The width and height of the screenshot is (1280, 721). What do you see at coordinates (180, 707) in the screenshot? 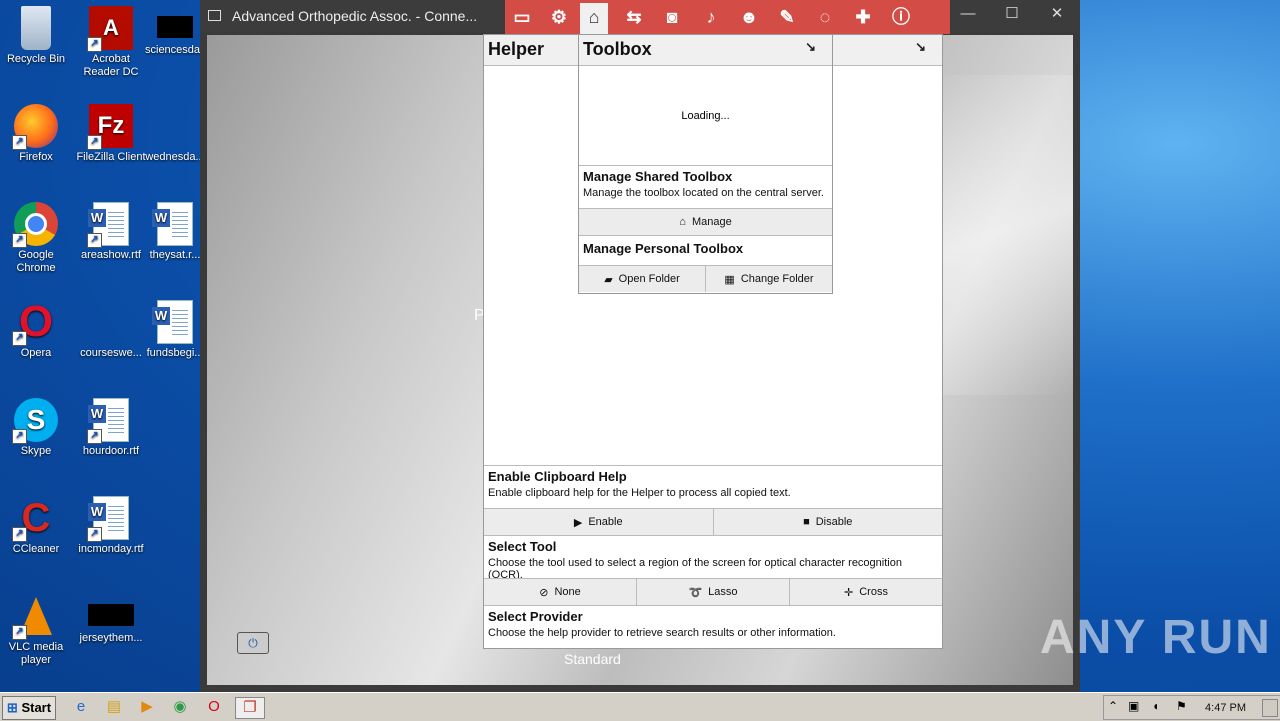
I see `chrome-taskbar-icon: ◉` at bounding box center [180, 707].